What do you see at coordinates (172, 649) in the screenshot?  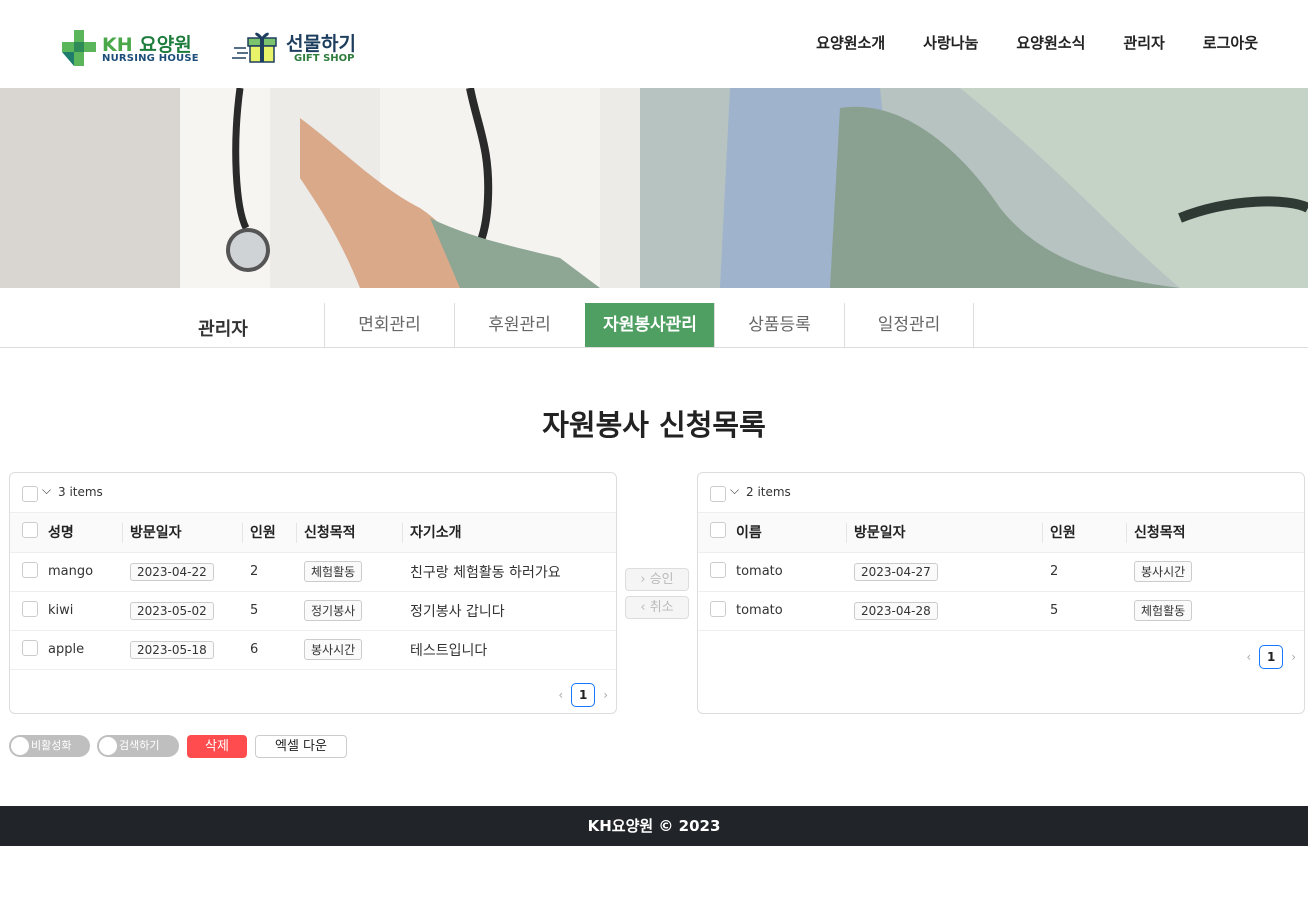 I see `date-tag: 2023-05-18` at bounding box center [172, 649].